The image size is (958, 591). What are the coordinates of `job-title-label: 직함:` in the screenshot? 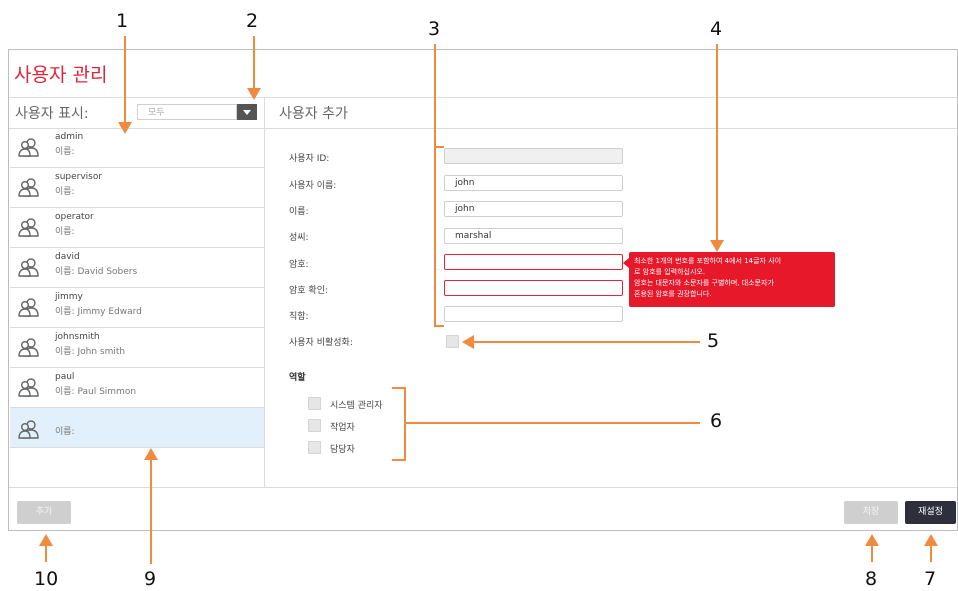 It's located at (299, 317).